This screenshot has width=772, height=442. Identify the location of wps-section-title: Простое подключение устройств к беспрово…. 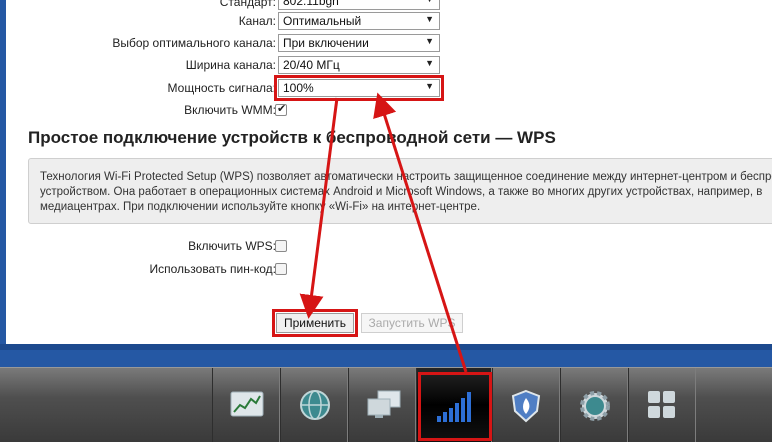
(292, 137).